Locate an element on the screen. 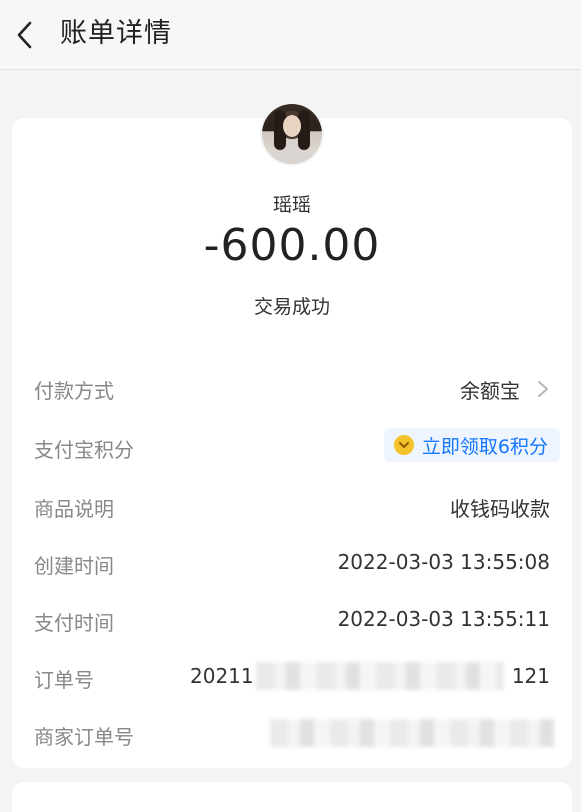 The width and height of the screenshot is (581, 812). claim-points-text: 立即领取6积分 is located at coordinates (484, 446).